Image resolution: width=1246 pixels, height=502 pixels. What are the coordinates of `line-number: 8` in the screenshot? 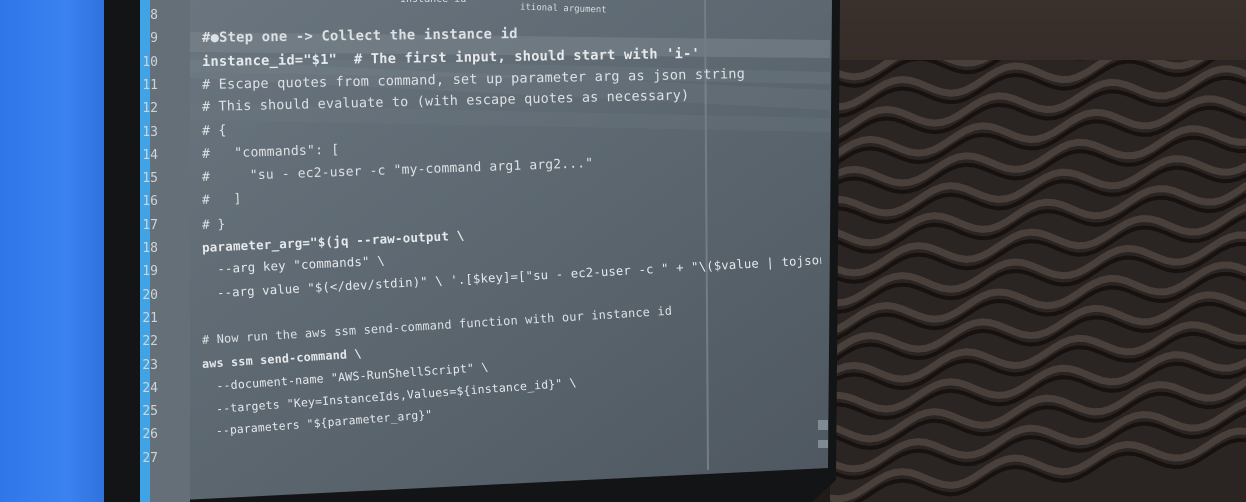 It's located at (154, 15).